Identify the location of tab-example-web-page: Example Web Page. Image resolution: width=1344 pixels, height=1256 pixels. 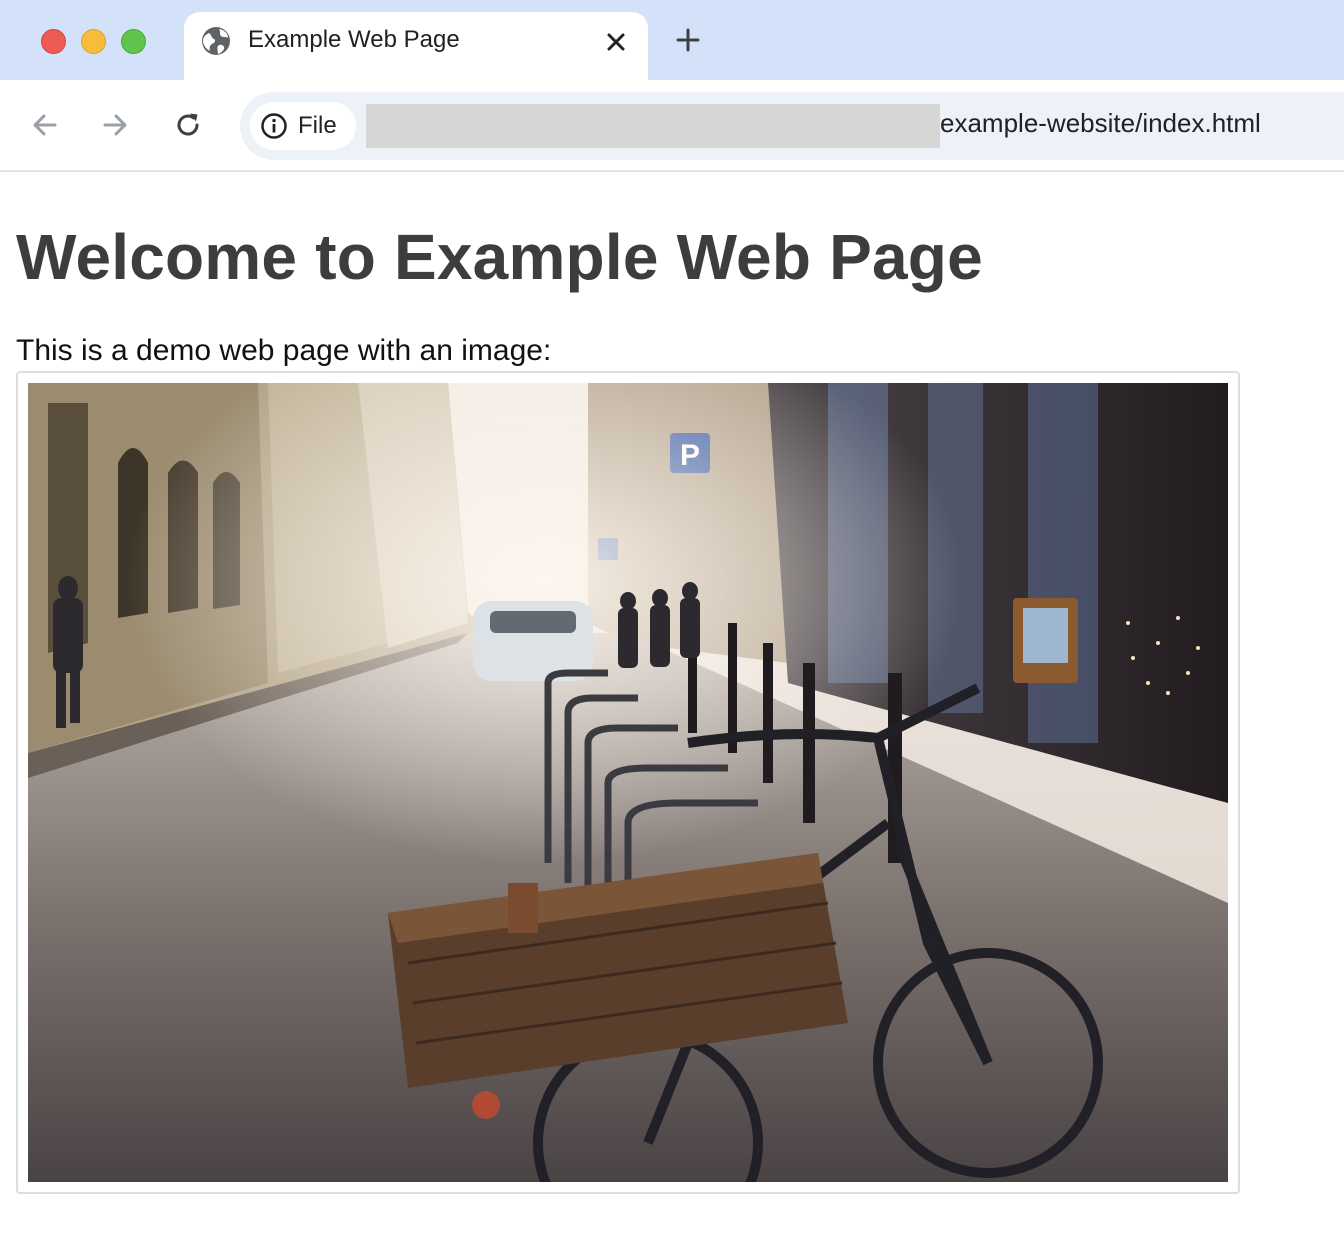
(416, 48).